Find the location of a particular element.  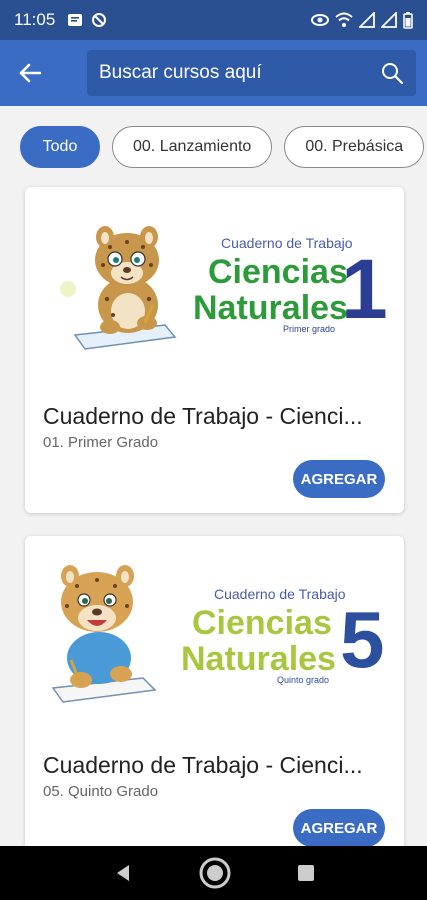

nav-back-icon is located at coordinates (123, 873).